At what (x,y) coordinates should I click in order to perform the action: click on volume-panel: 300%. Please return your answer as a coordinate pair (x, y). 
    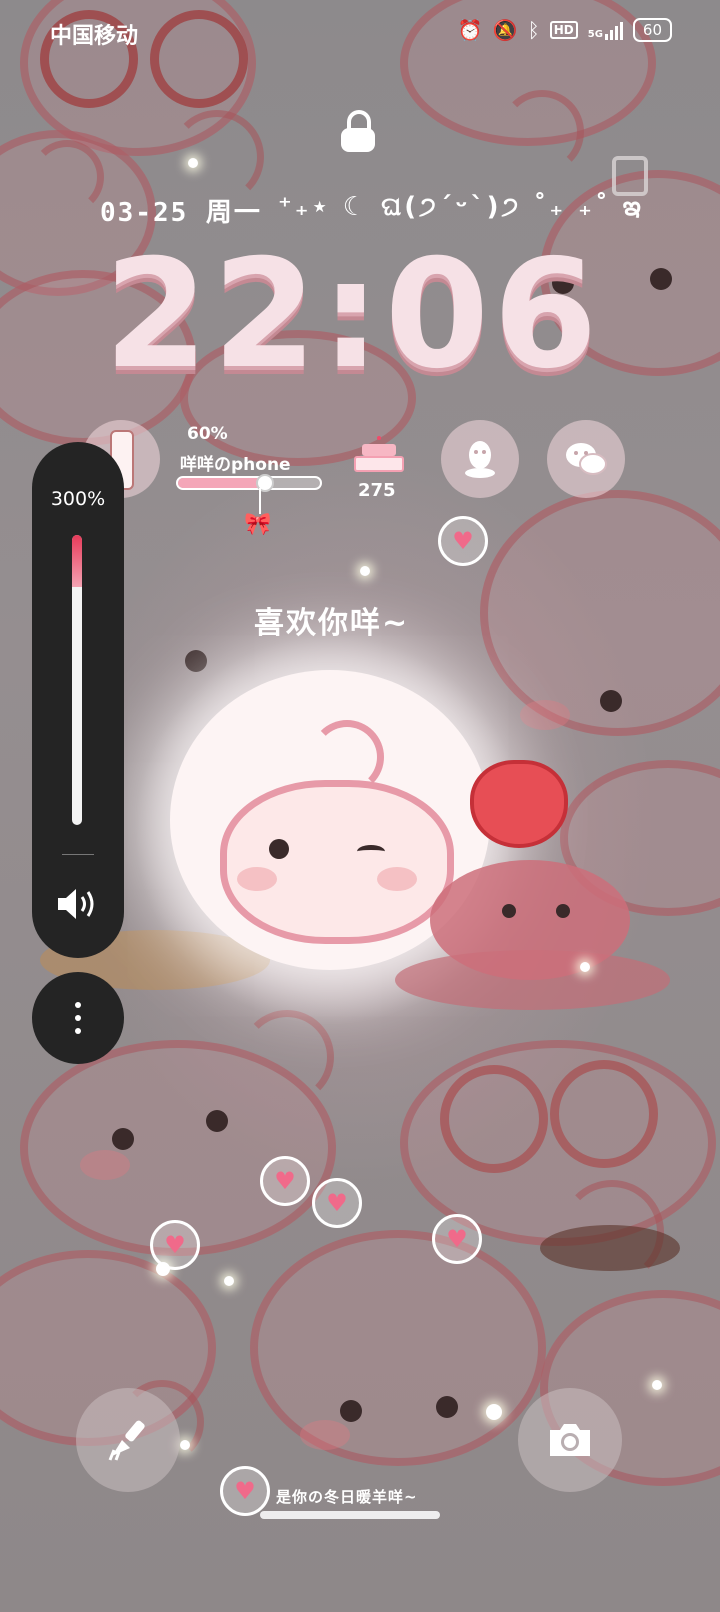
    Looking at the image, I should click on (78, 700).